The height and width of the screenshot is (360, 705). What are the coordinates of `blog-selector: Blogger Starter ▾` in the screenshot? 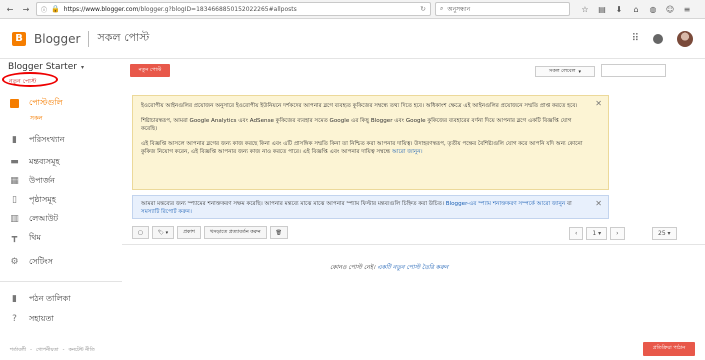 It's located at (46, 67).